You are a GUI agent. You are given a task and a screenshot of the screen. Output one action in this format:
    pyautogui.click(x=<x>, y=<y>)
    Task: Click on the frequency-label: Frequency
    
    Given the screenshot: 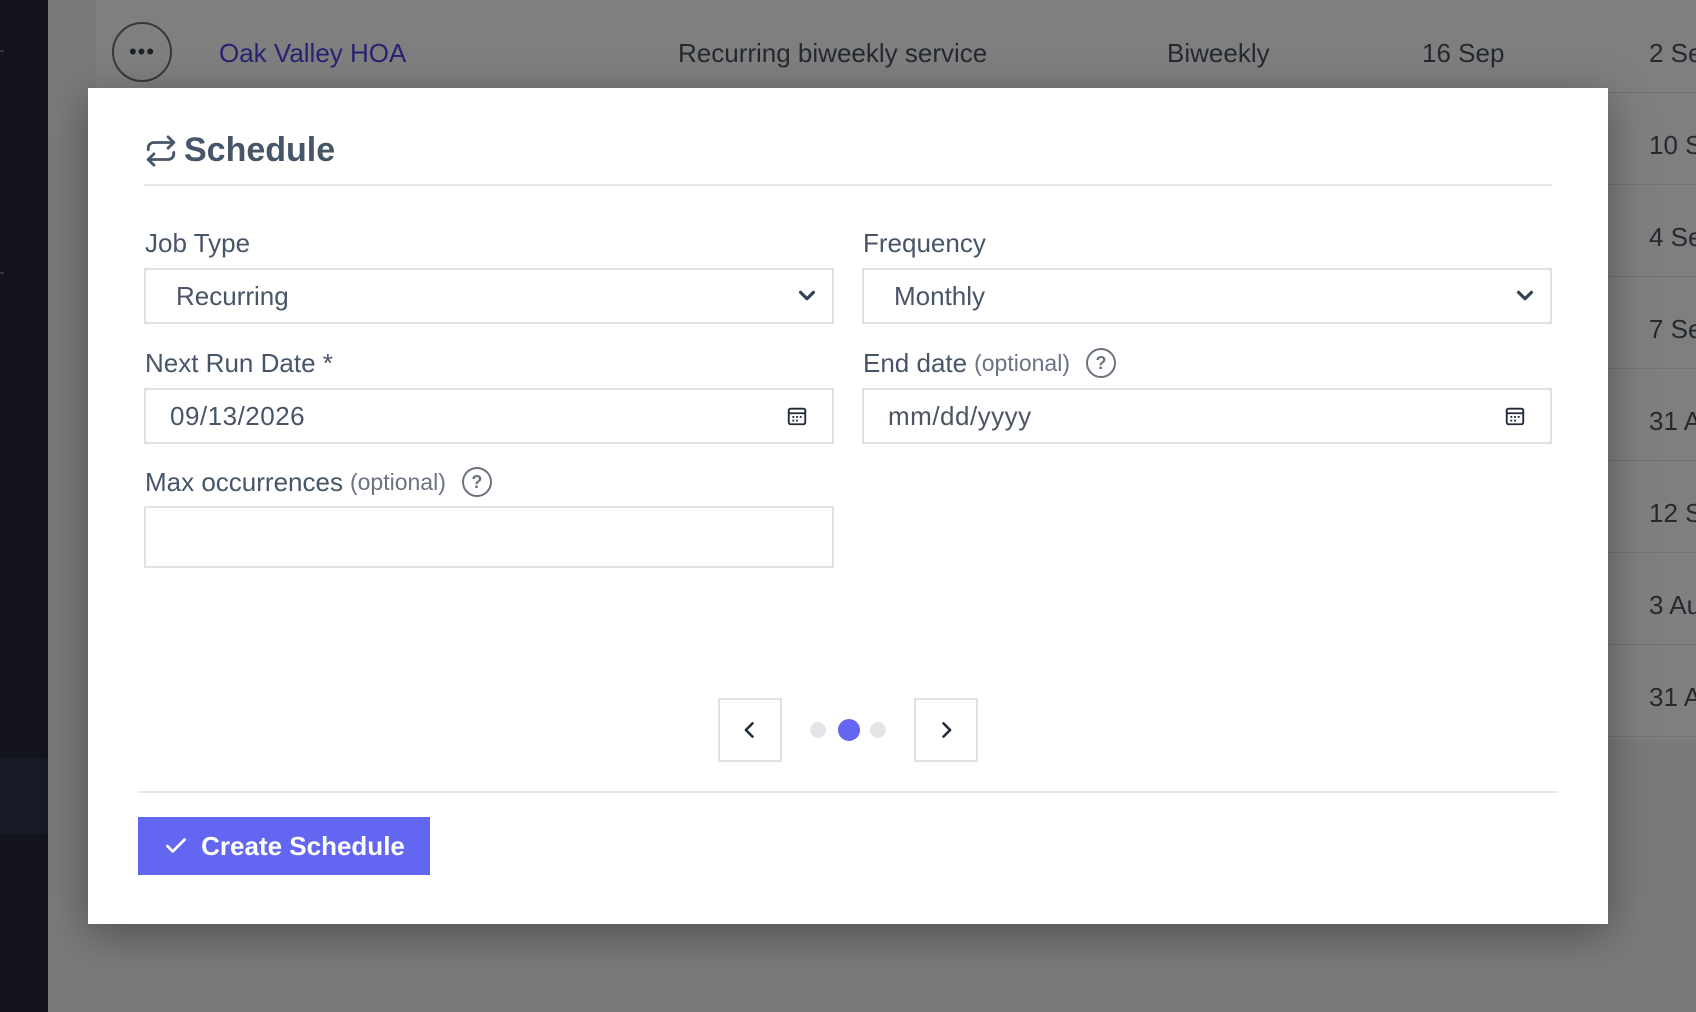 What is the action you would take?
    pyautogui.click(x=924, y=243)
    